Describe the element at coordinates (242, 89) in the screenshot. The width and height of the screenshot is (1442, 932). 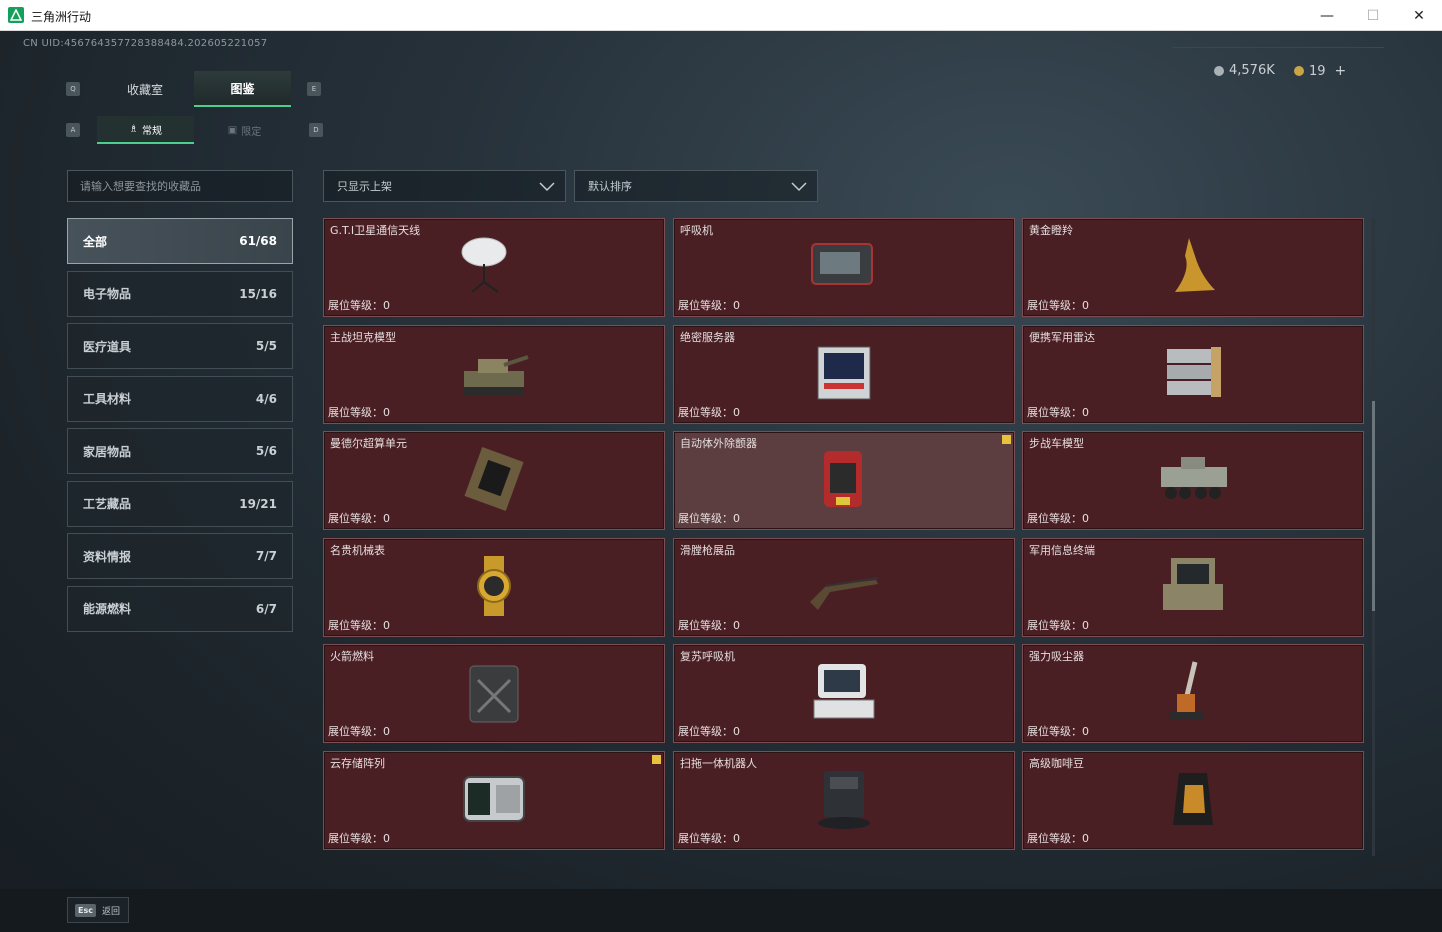
I see `tab-catalog: 图鉴` at that location.